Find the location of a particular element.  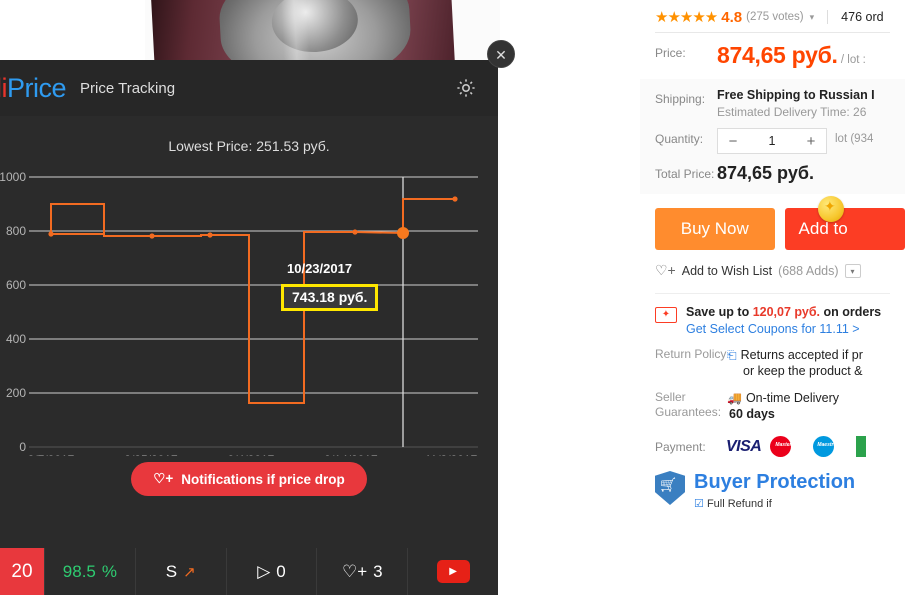

coupon-suffix: on orders is located at coordinates (851, 312).